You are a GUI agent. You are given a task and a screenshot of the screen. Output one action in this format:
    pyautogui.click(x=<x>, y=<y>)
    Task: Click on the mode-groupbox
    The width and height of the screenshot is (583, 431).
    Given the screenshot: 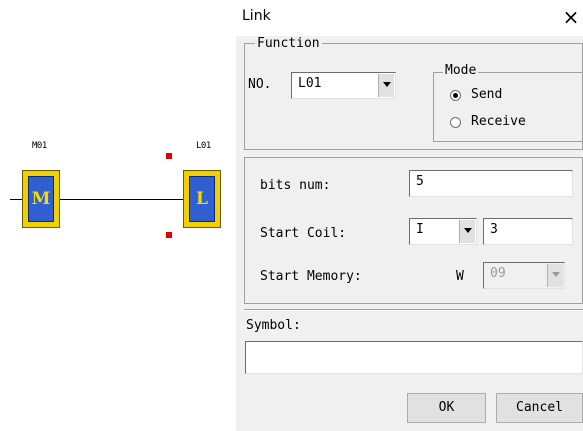 What is the action you would take?
    pyautogui.click(x=508, y=107)
    